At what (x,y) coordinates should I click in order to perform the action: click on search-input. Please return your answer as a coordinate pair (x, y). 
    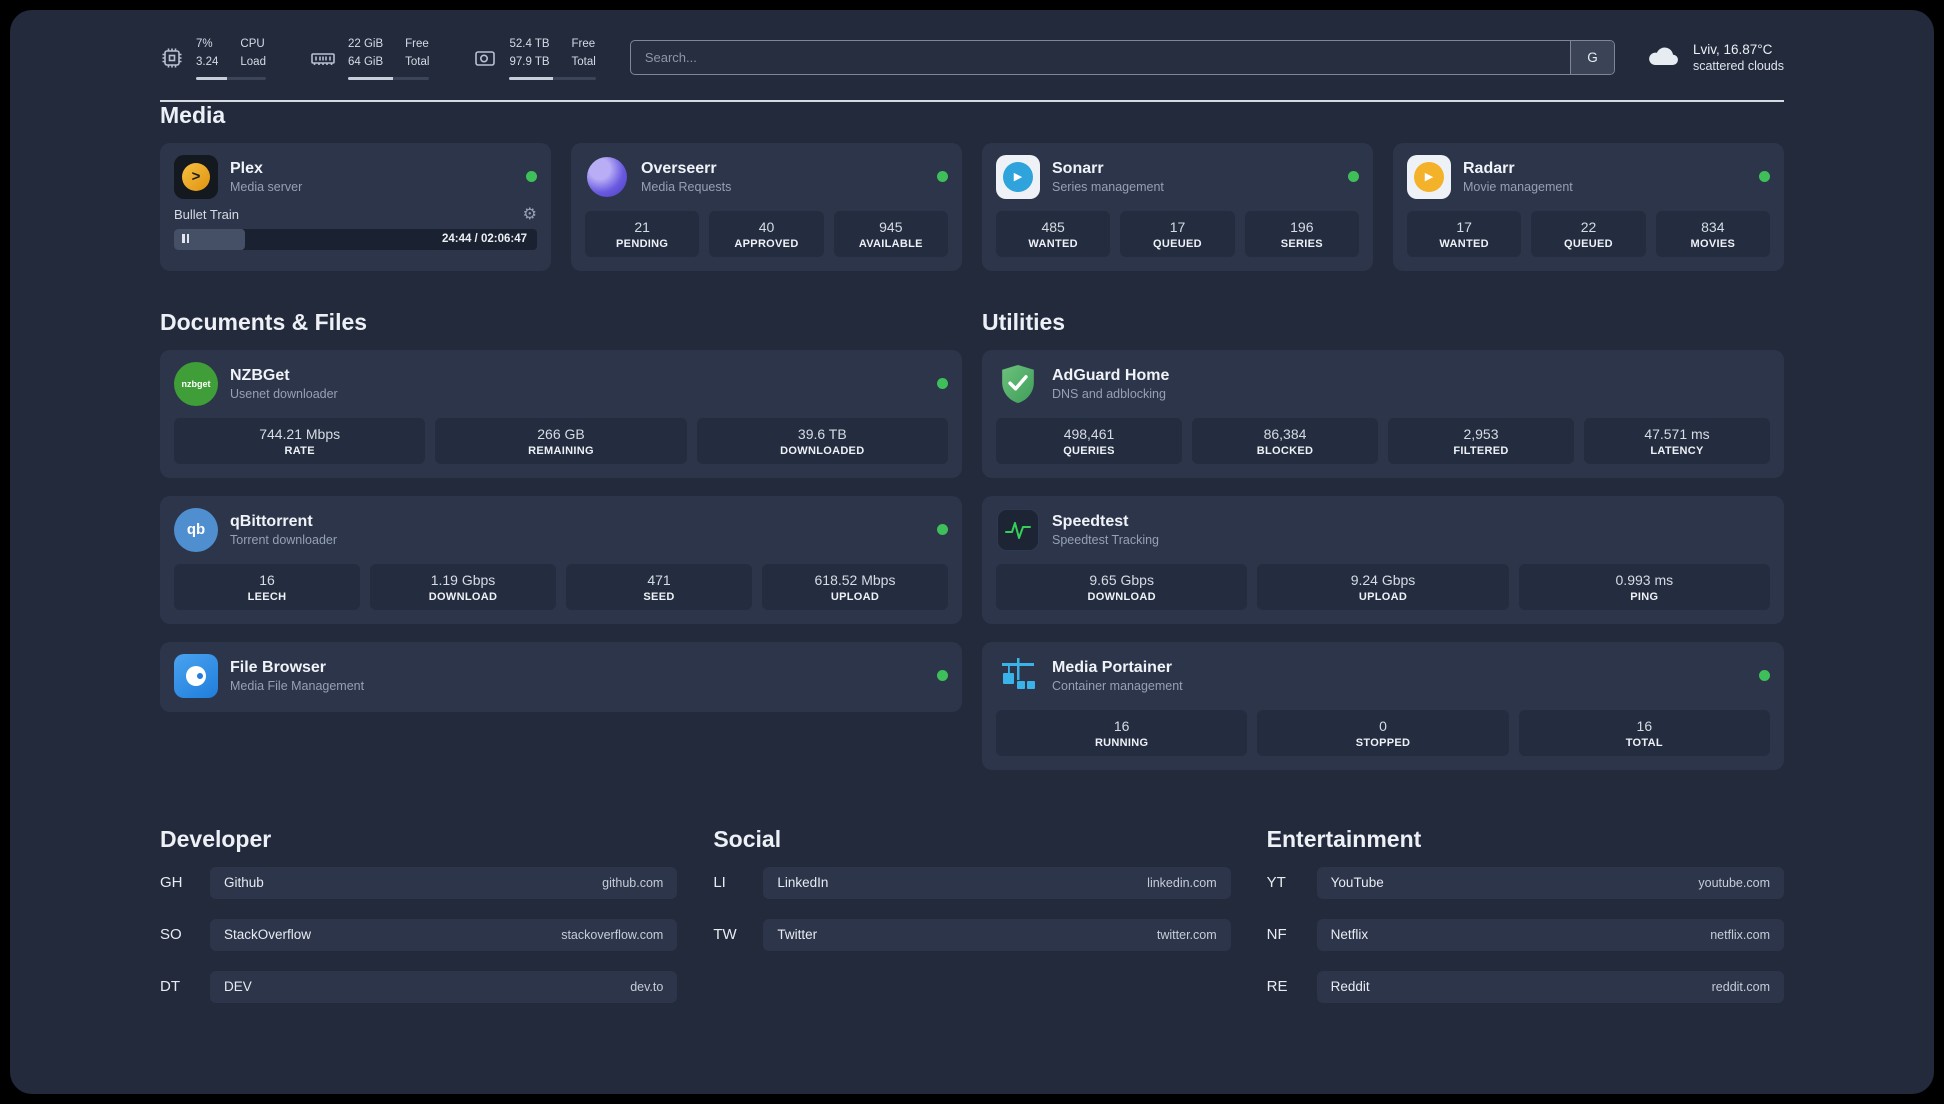
    Looking at the image, I should click on (1100, 58).